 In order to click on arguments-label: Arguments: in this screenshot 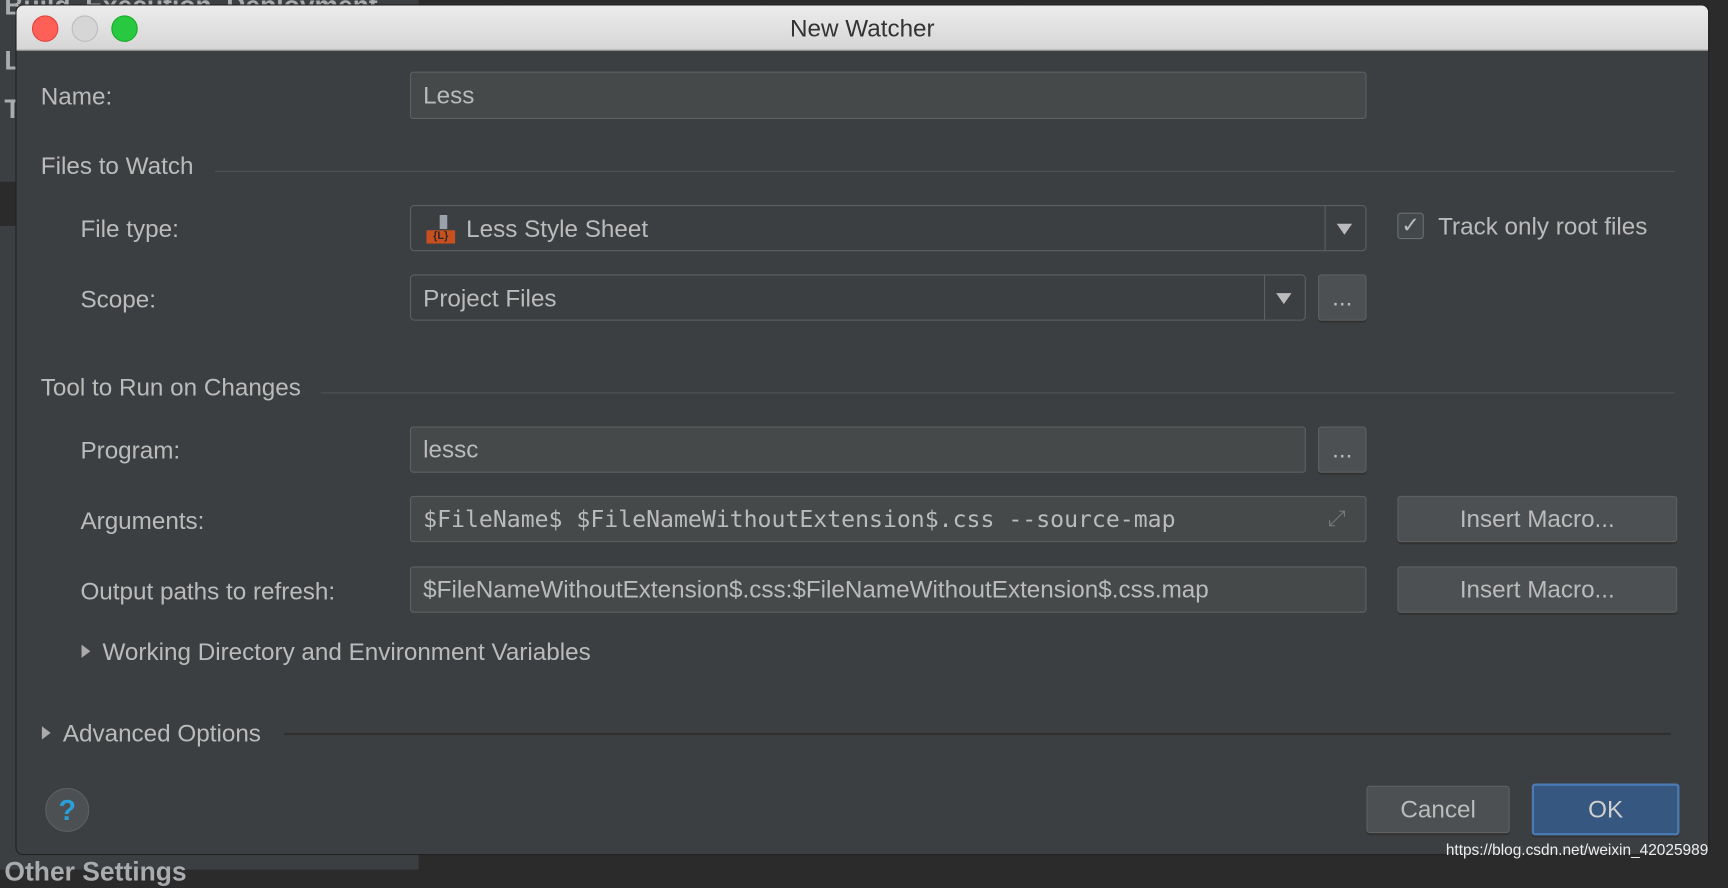, I will do `click(142, 520)`.